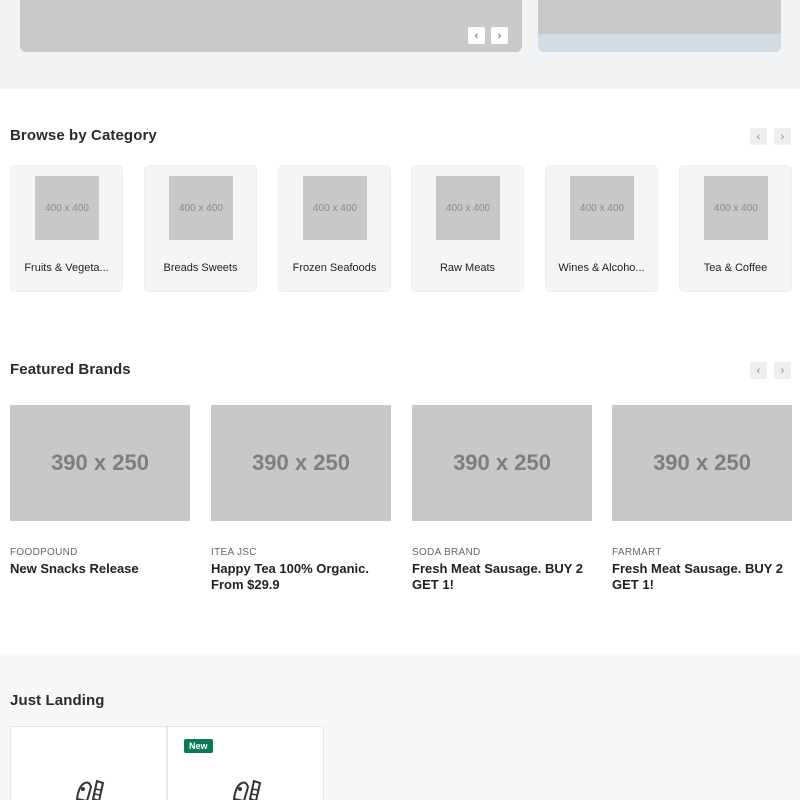 This screenshot has height=800, width=800. Describe the element at coordinates (200, 268) in the screenshot. I see `category-label: Breads Sweets` at that location.